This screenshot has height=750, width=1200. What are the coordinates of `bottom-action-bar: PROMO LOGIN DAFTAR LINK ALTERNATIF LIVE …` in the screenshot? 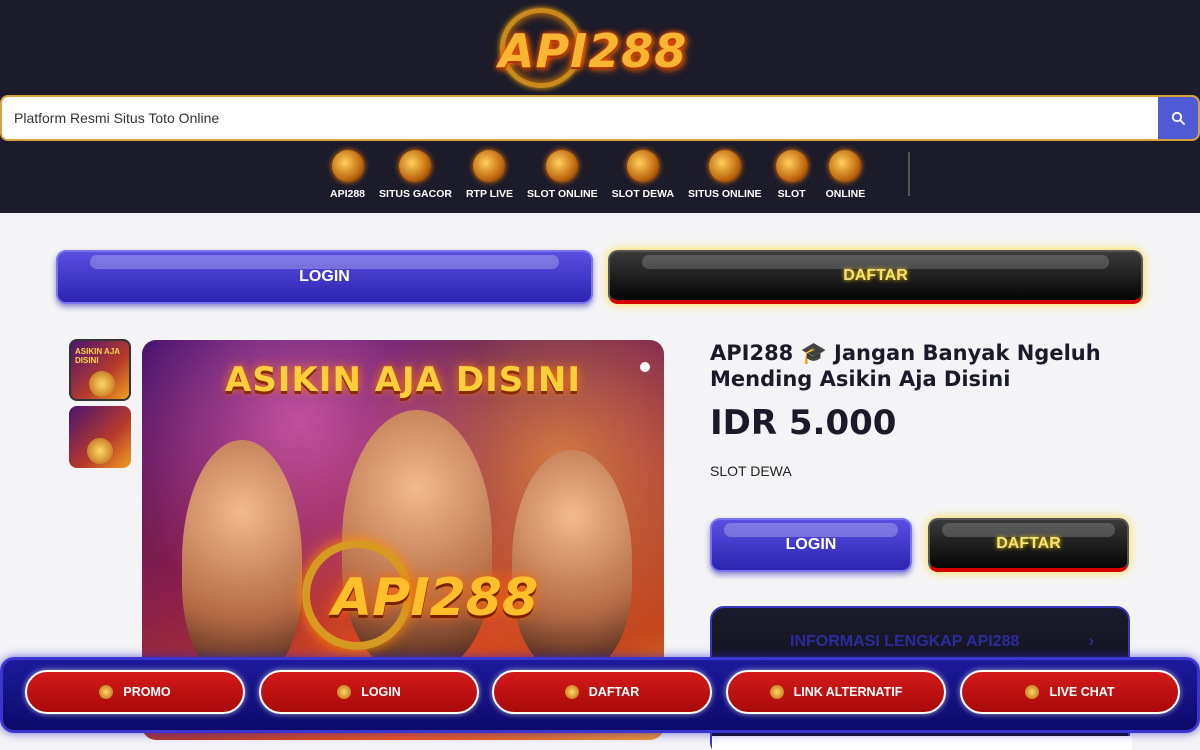 It's located at (600, 695).